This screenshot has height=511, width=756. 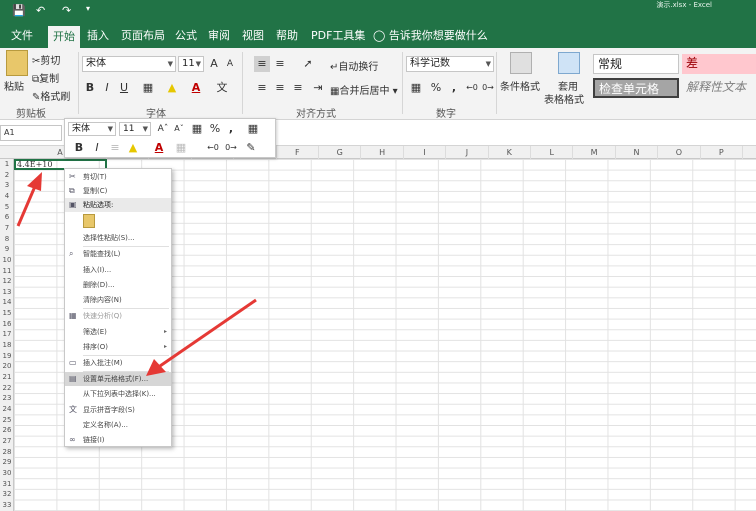 What do you see at coordinates (552, 152) in the screenshot?
I see `column-header-l: L` at bounding box center [552, 152].